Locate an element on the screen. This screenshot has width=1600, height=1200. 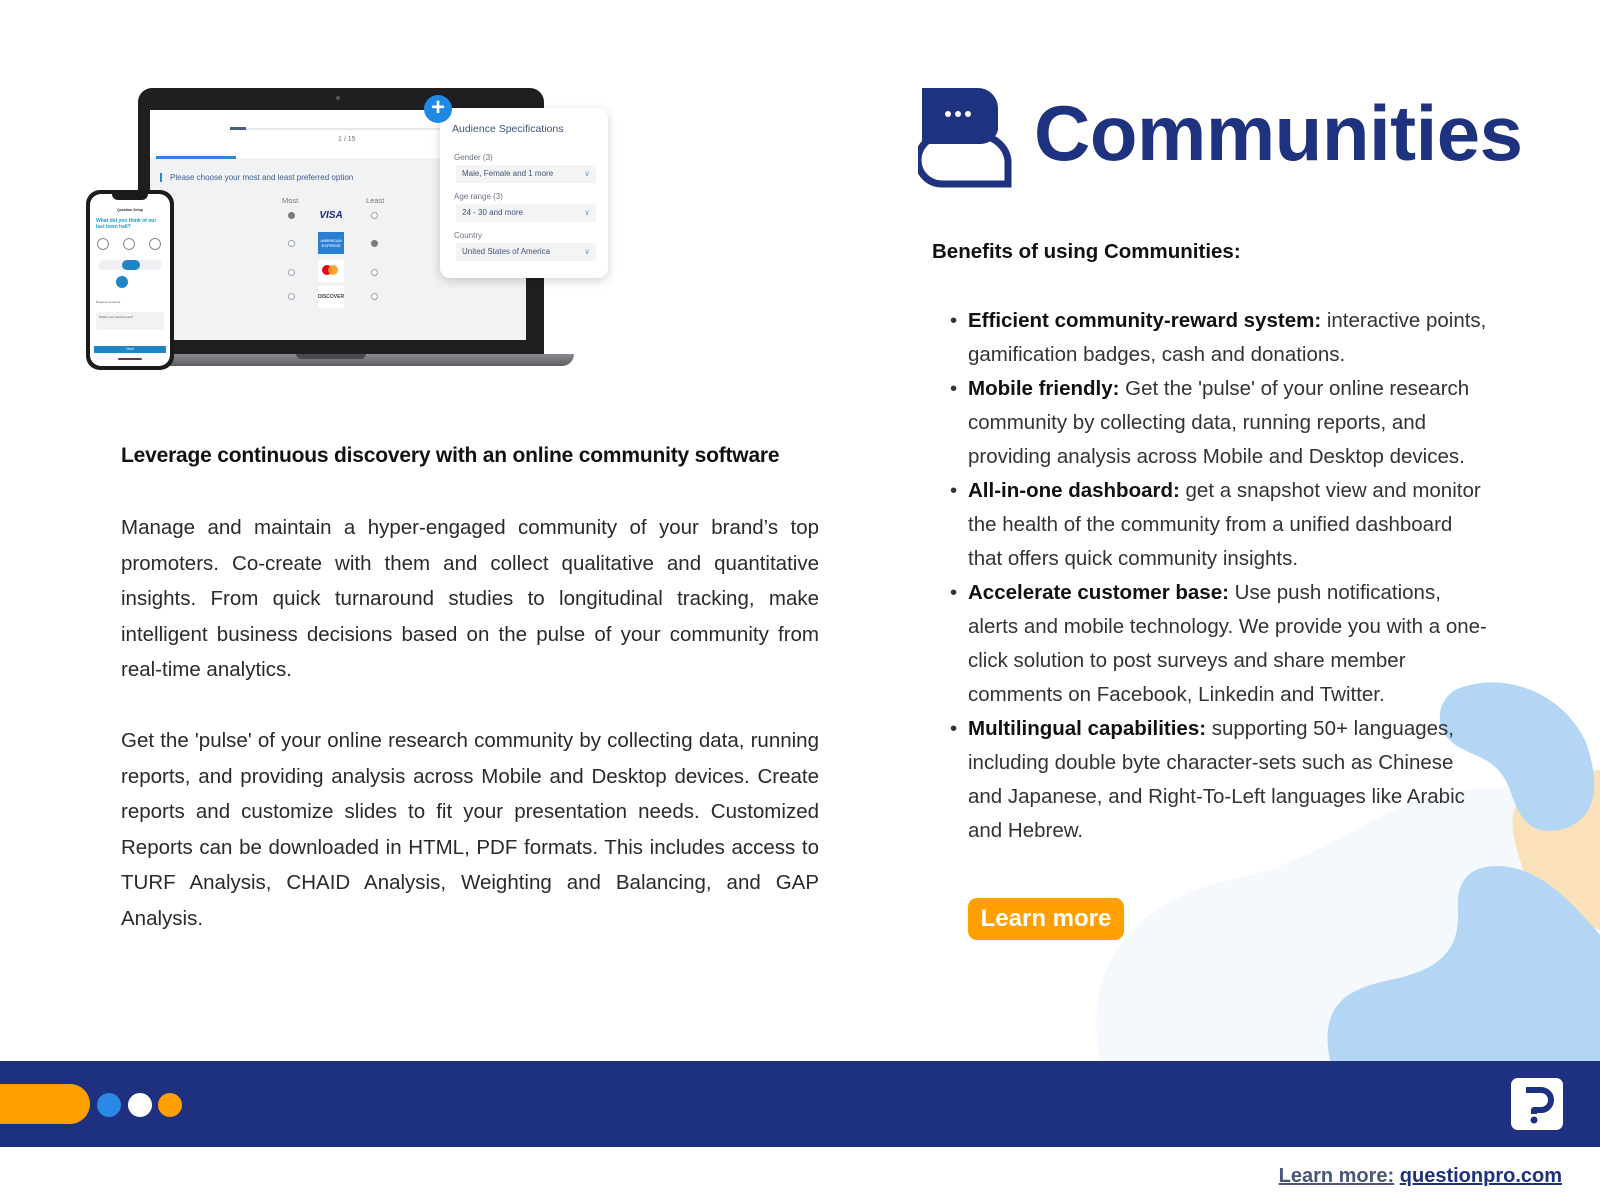
gender-select: Male, Female and 1 more ∨ is located at coordinates (526, 174).